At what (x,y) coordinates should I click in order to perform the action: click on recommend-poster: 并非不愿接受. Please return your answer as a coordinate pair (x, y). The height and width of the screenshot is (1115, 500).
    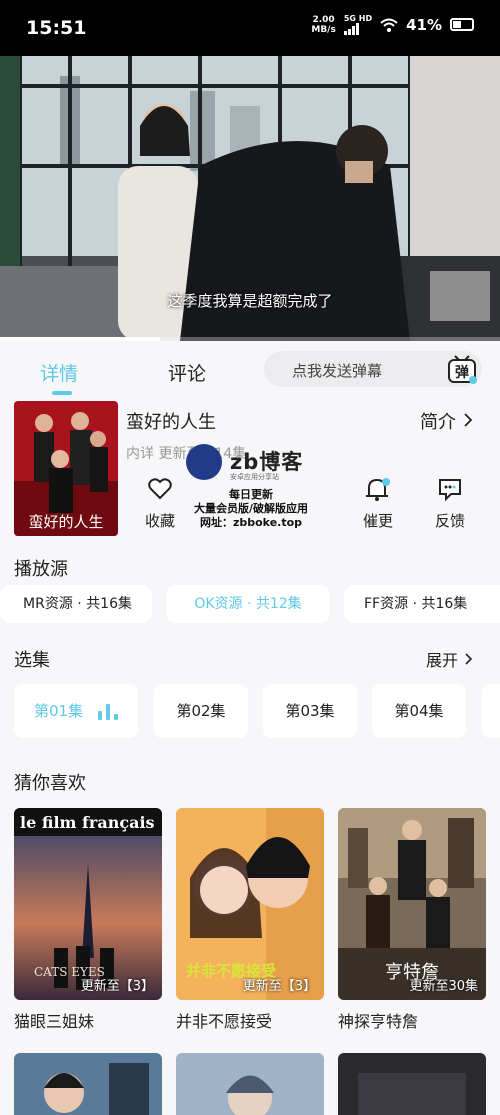
    Looking at the image, I should click on (250, 904).